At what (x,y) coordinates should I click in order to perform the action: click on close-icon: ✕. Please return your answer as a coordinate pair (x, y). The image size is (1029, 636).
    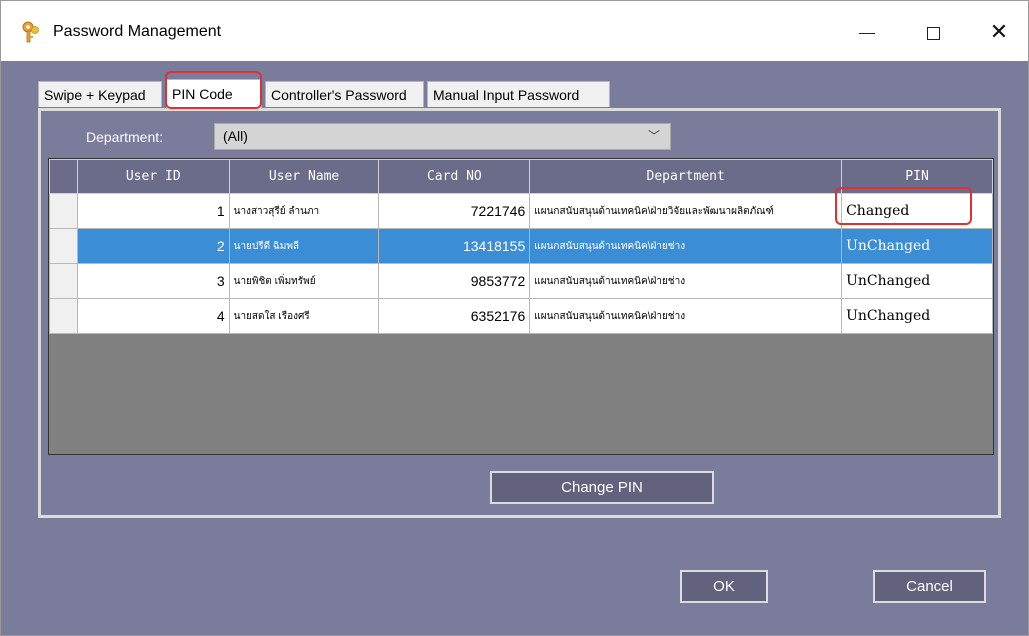
    Looking at the image, I should click on (999, 32).